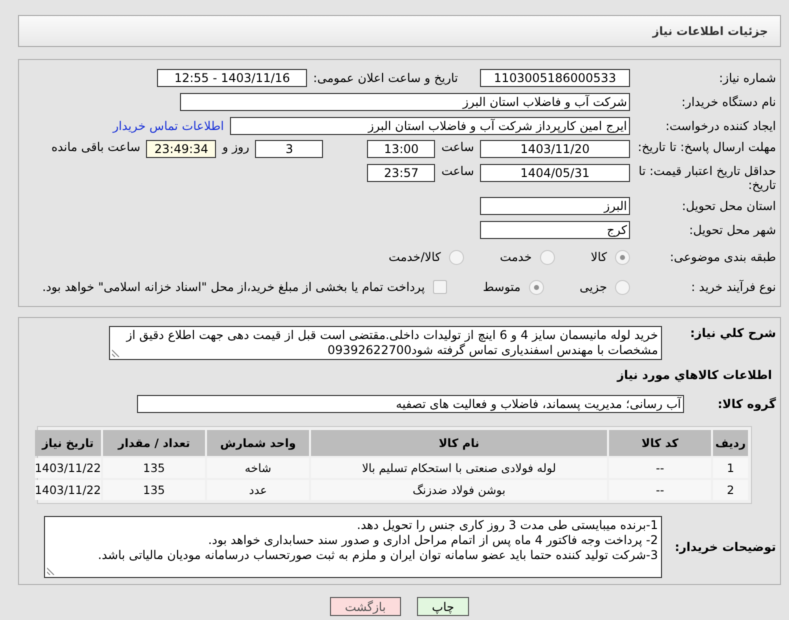 The width and height of the screenshot is (789, 620). What do you see at coordinates (706, 147) in the screenshot?
I see `field-label: مهلت ارسال پاسخ: تا تاریخ:` at bounding box center [706, 147].